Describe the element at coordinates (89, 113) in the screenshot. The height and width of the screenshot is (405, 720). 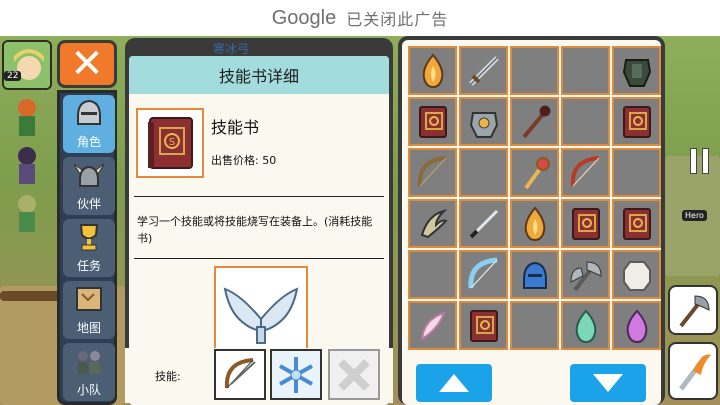
I see `helmet-icon` at that location.